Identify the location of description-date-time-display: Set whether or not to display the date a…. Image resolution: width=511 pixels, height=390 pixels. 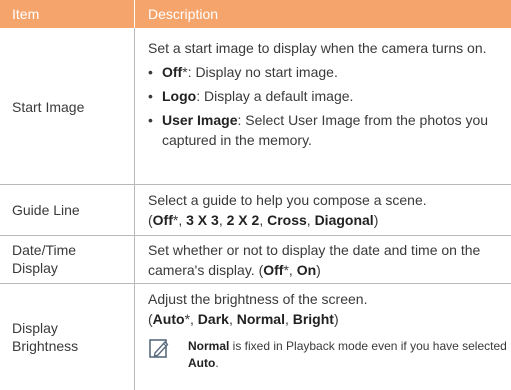
(325, 260).